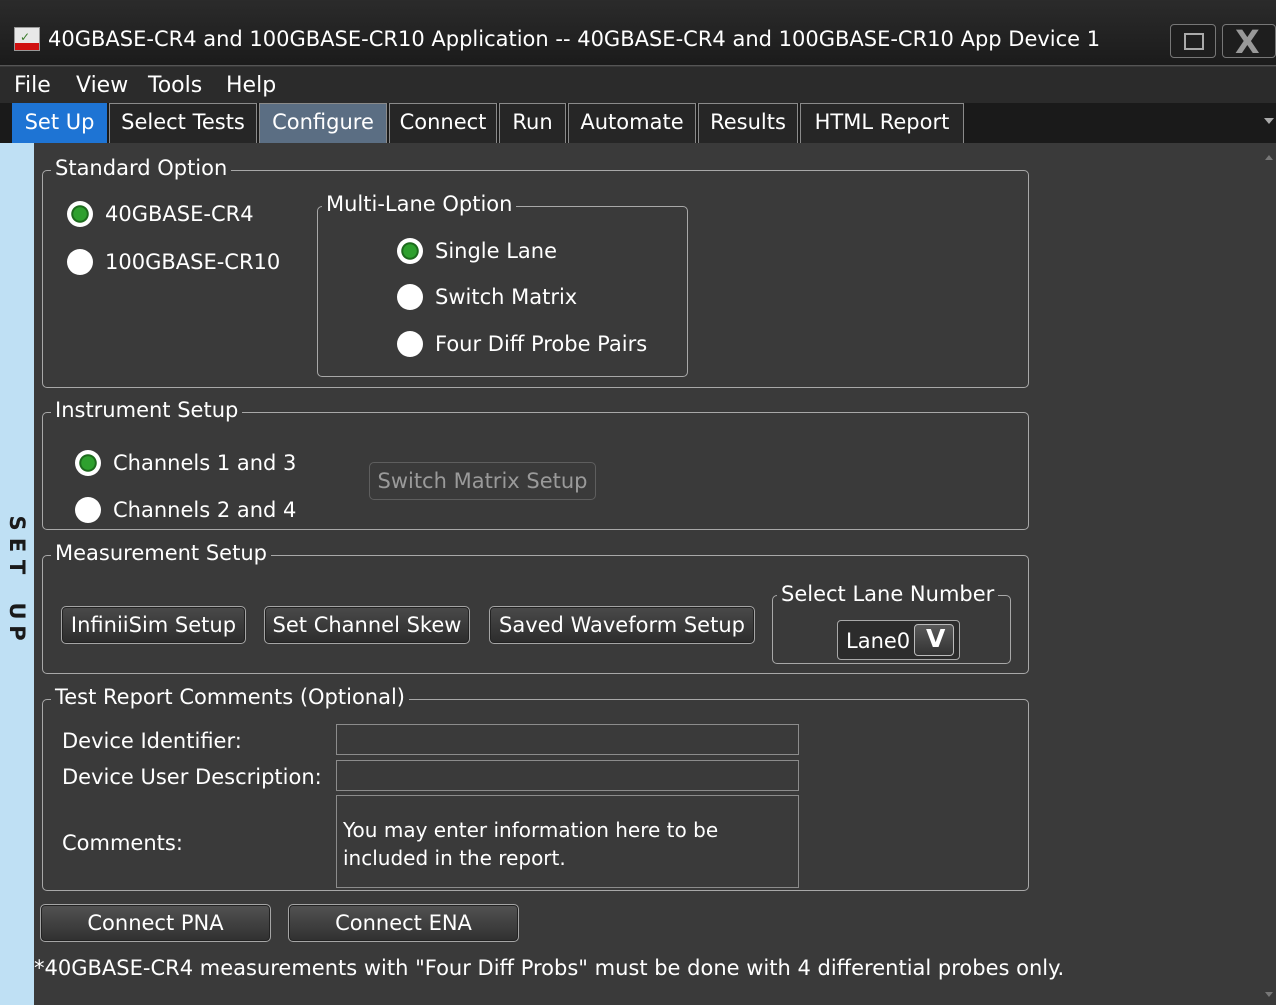 The height and width of the screenshot is (1005, 1276). What do you see at coordinates (567, 739) in the screenshot?
I see `device-identifier-field` at bounding box center [567, 739].